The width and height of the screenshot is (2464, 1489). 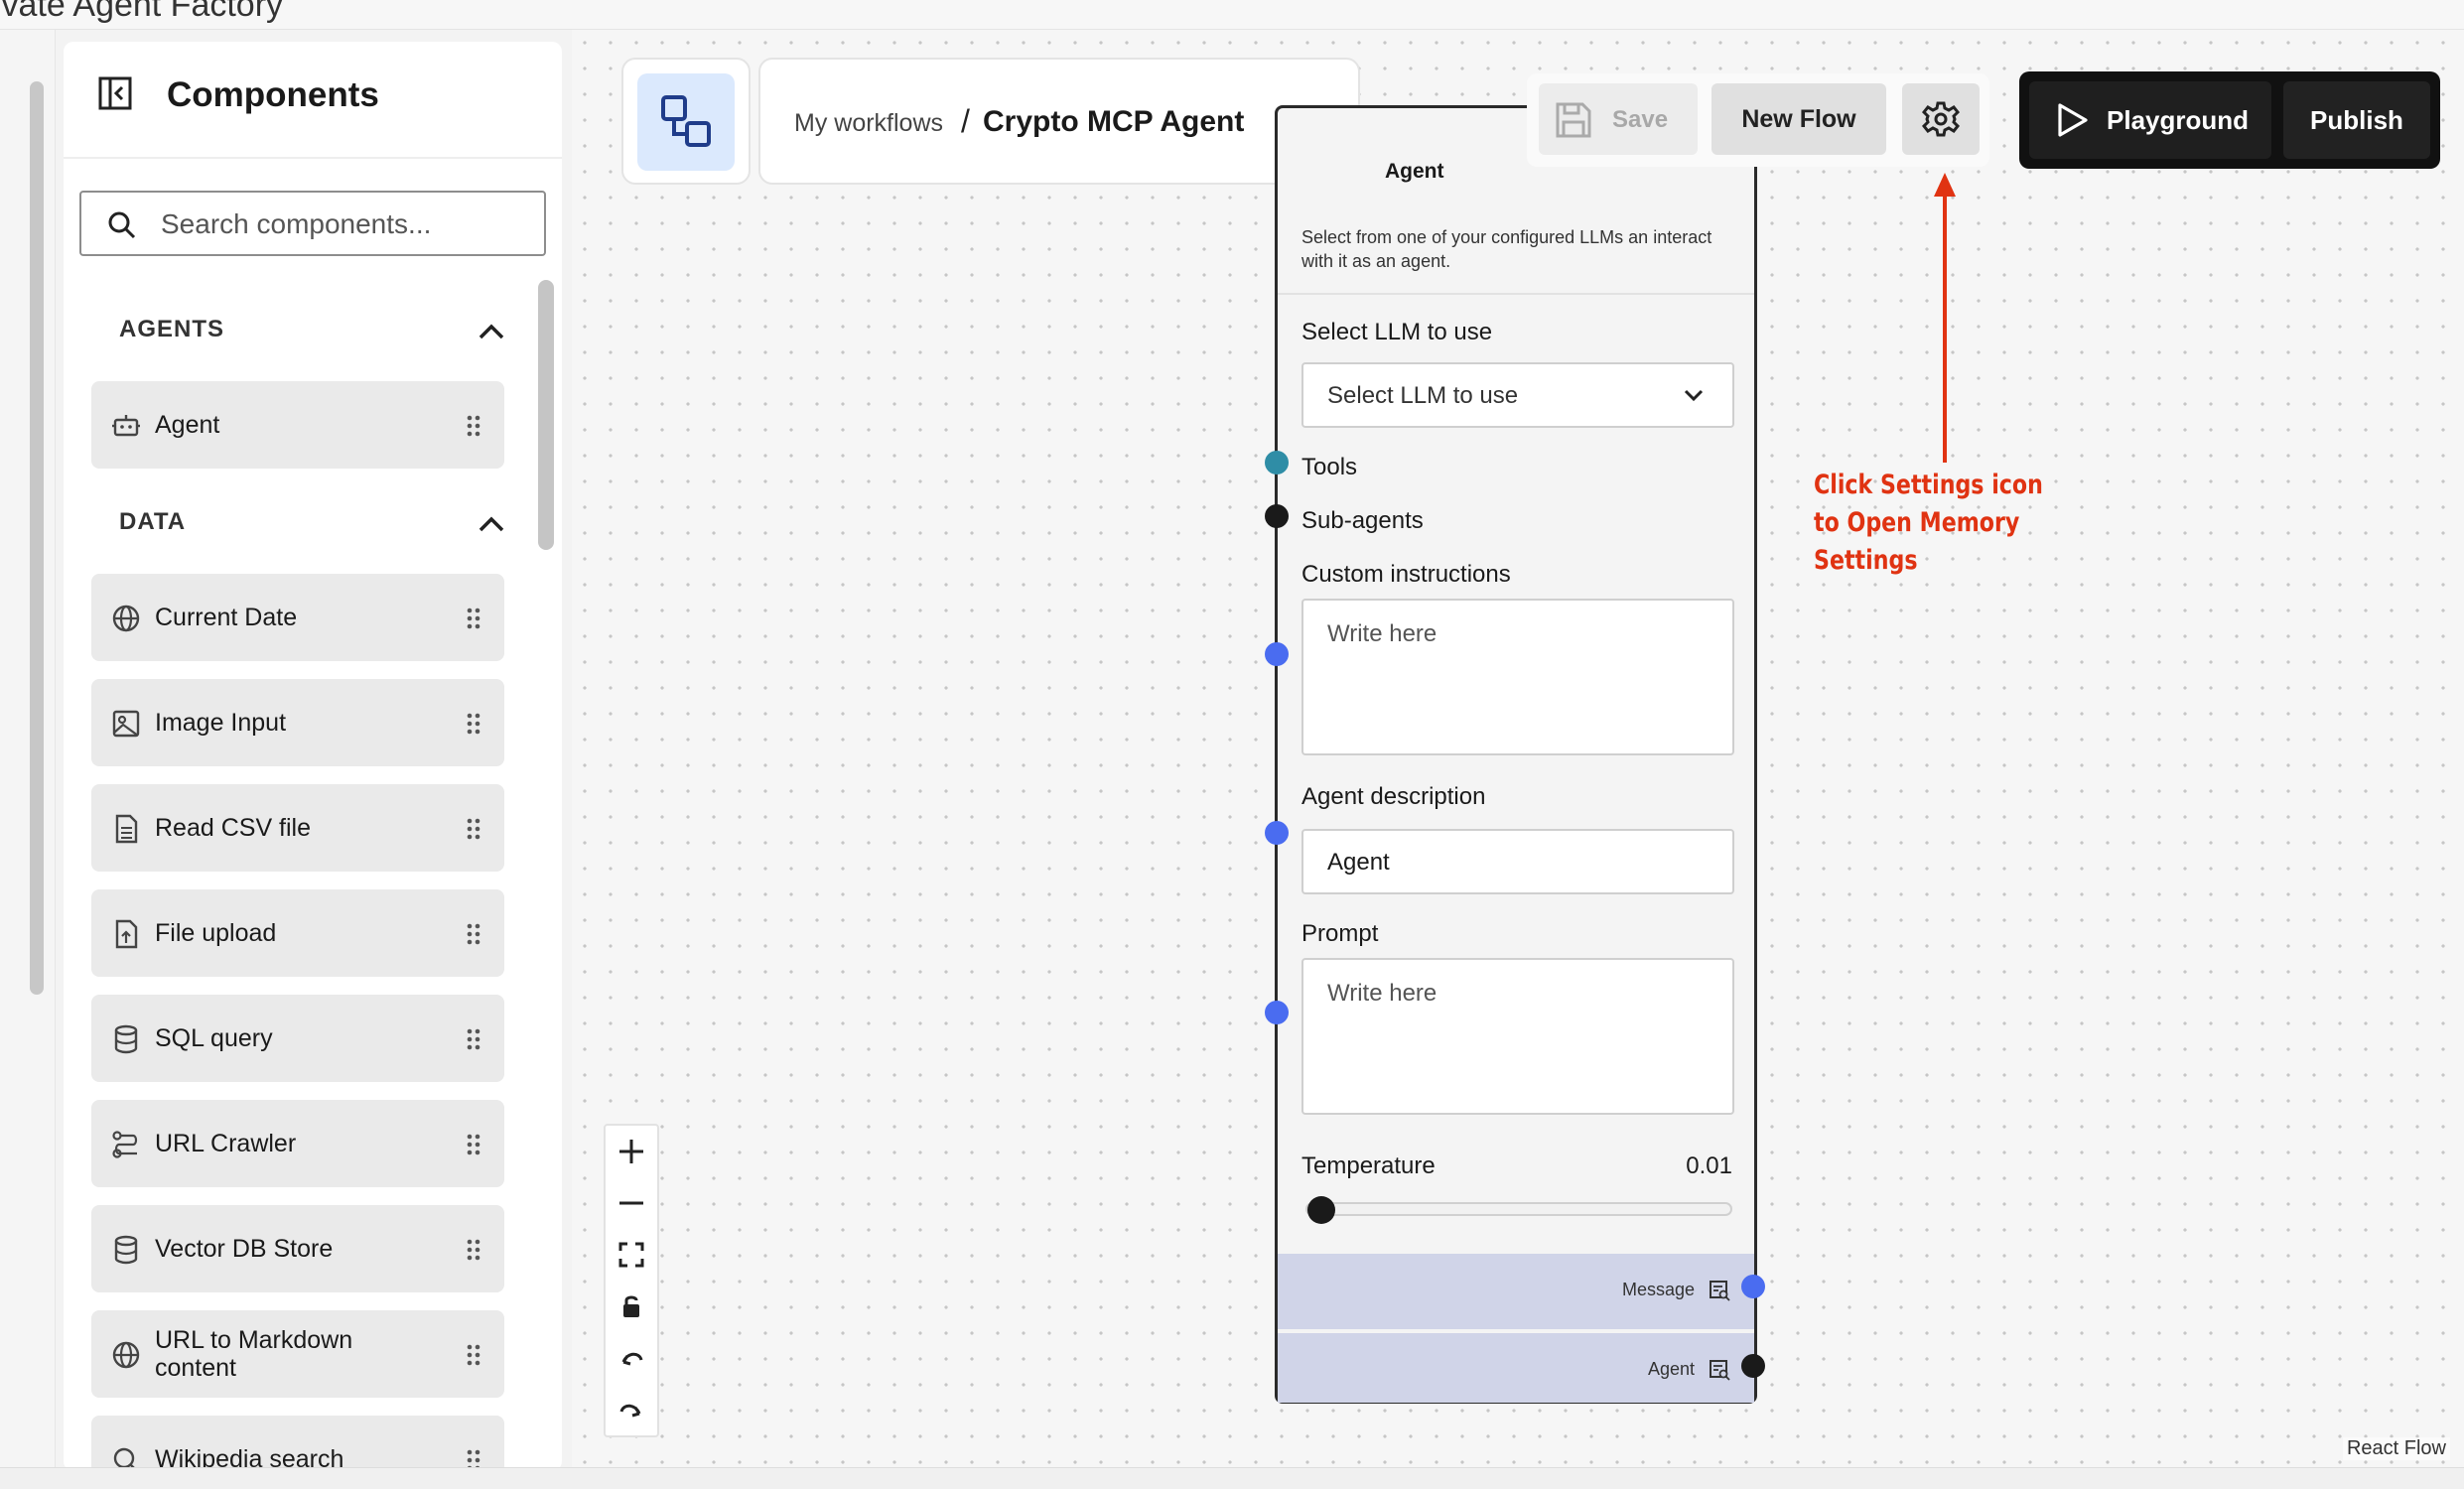 I want to click on fit-view-icon, so click(x=631, y=1255).